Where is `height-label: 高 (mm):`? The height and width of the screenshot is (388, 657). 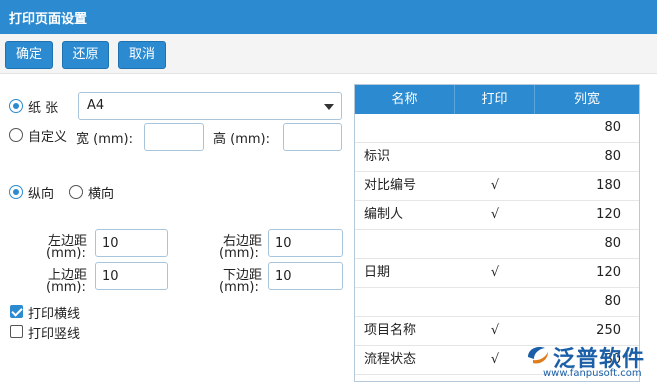 height-label: 高 (mm): is located at coordinates (241, 139).